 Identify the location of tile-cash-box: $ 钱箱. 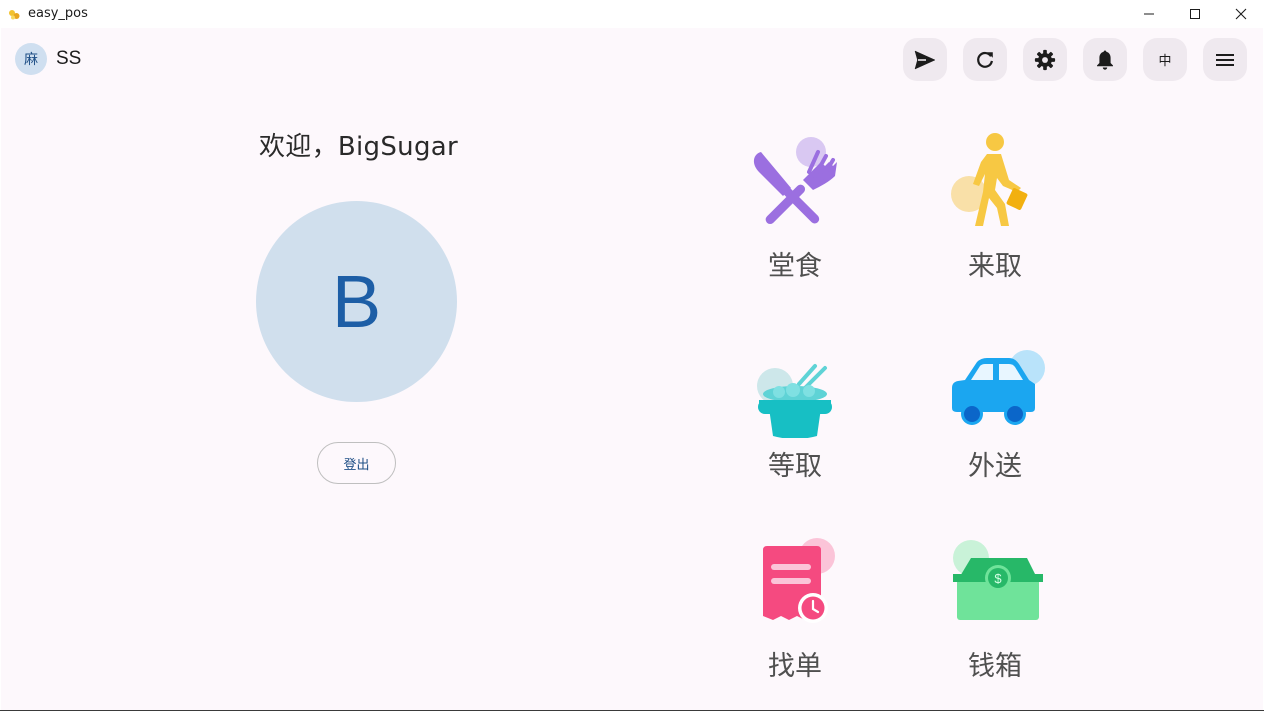
(995, 613).